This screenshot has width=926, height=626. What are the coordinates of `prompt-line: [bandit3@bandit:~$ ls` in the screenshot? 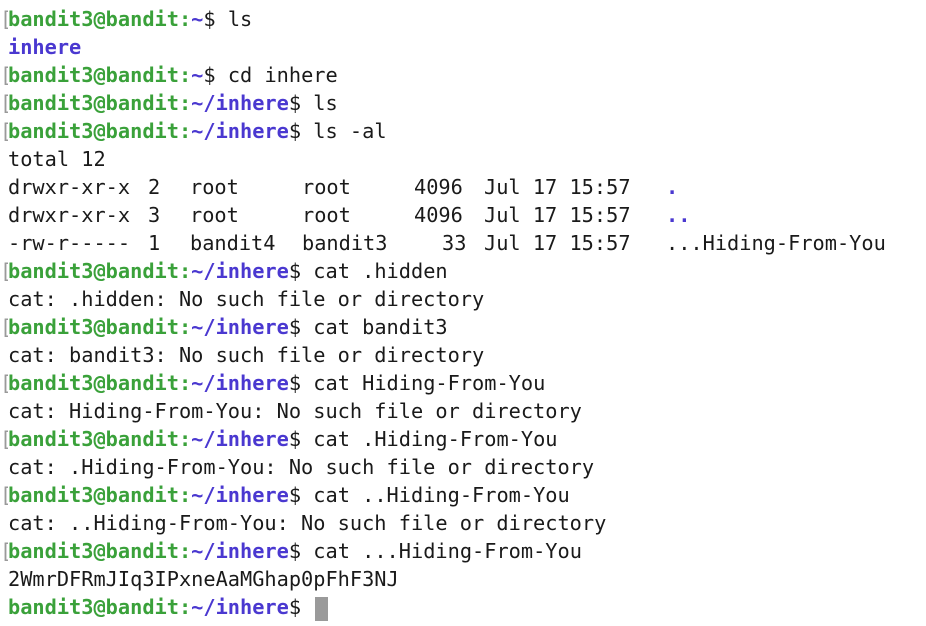 It's located at (126, 19).